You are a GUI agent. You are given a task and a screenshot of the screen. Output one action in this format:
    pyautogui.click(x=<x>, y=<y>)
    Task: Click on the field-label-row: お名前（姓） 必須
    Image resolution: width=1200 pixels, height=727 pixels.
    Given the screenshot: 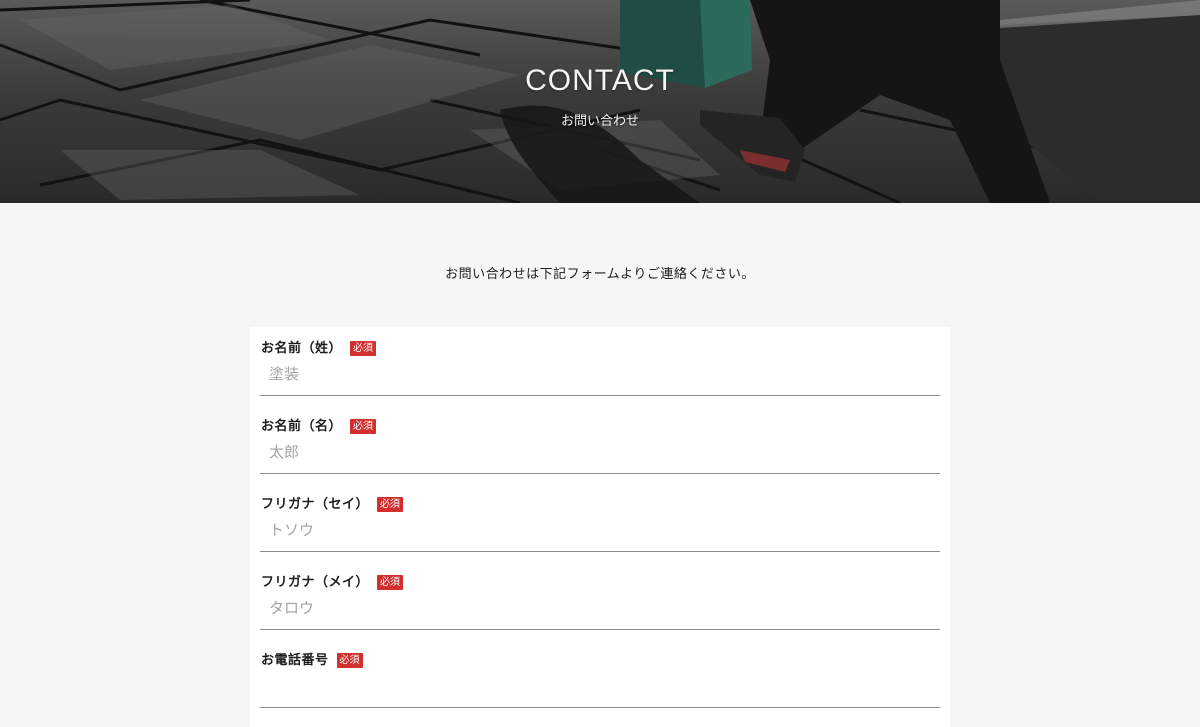 What is the action you would take?
    pyautogui.click(x=319, y=346)
    